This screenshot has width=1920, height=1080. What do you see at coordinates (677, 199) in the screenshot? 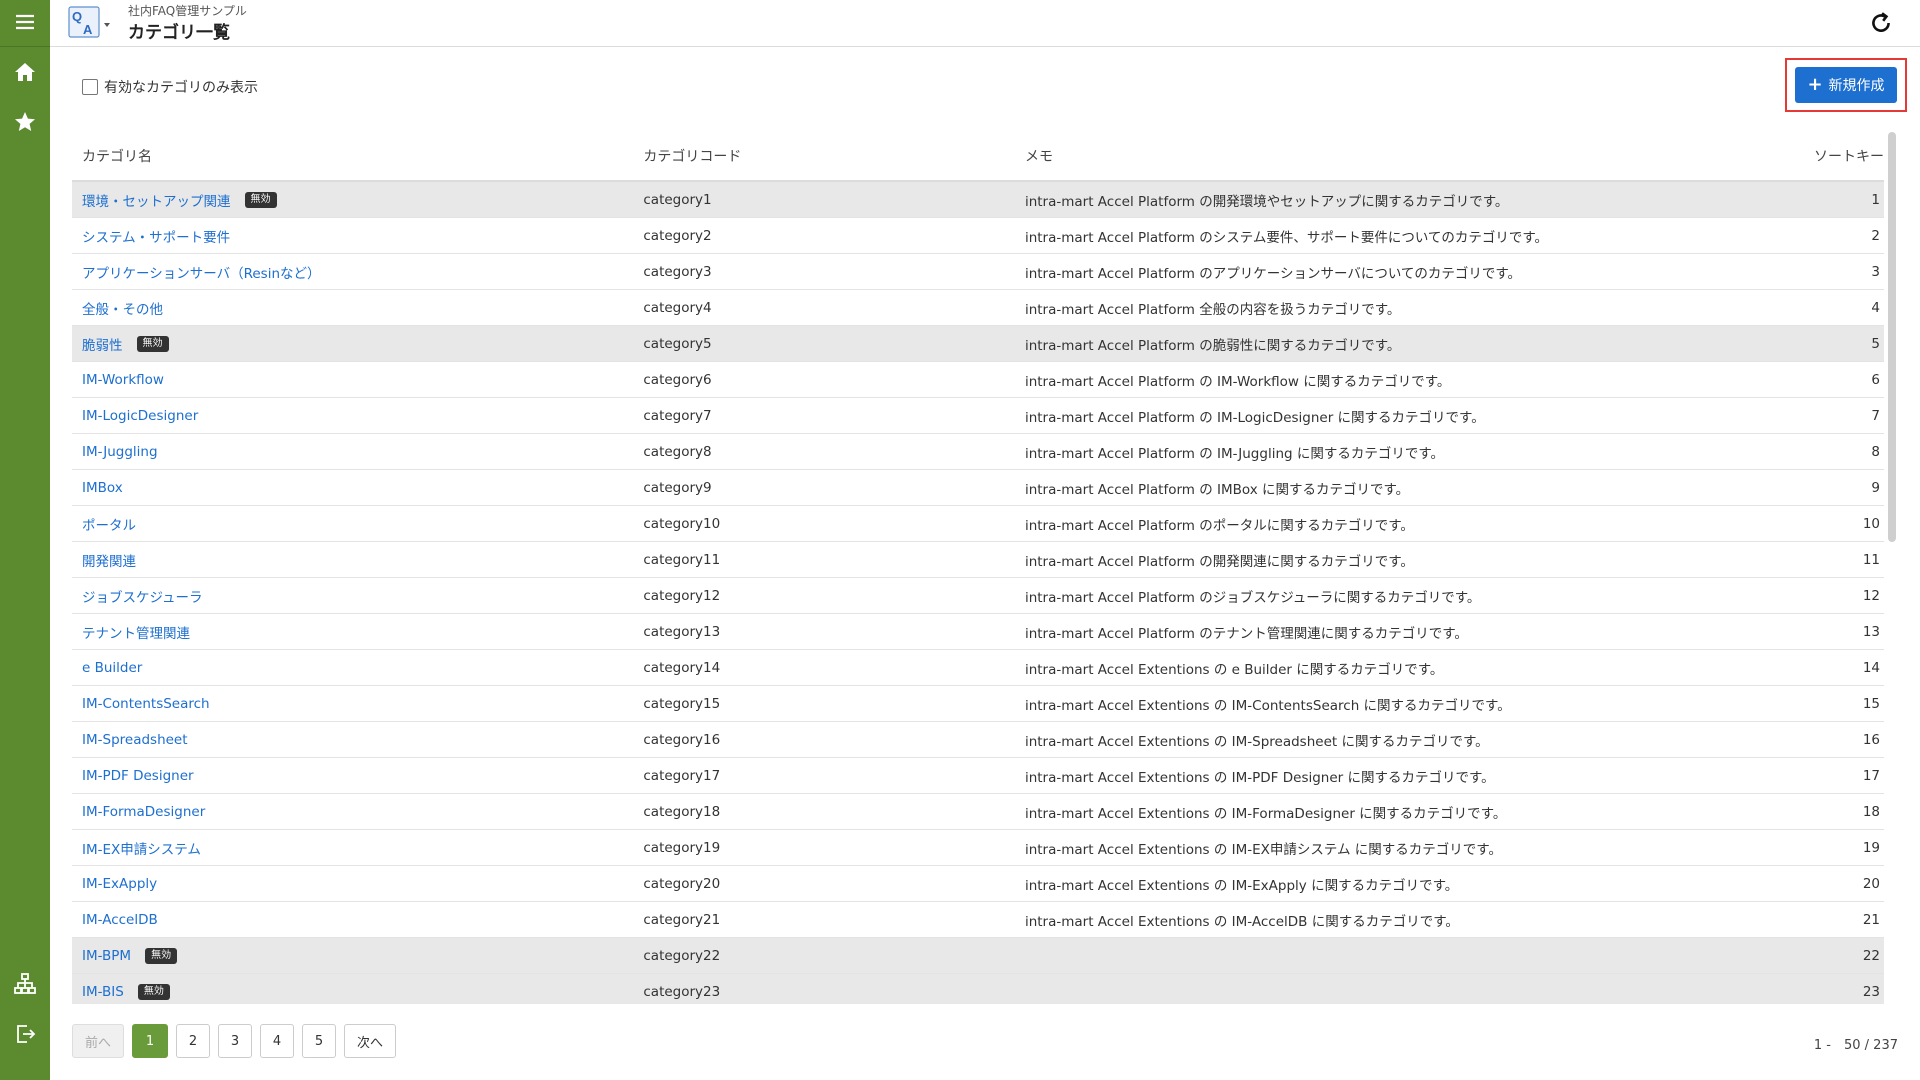
I see `cell-category-code: category1` at bounding box center [677, 199].